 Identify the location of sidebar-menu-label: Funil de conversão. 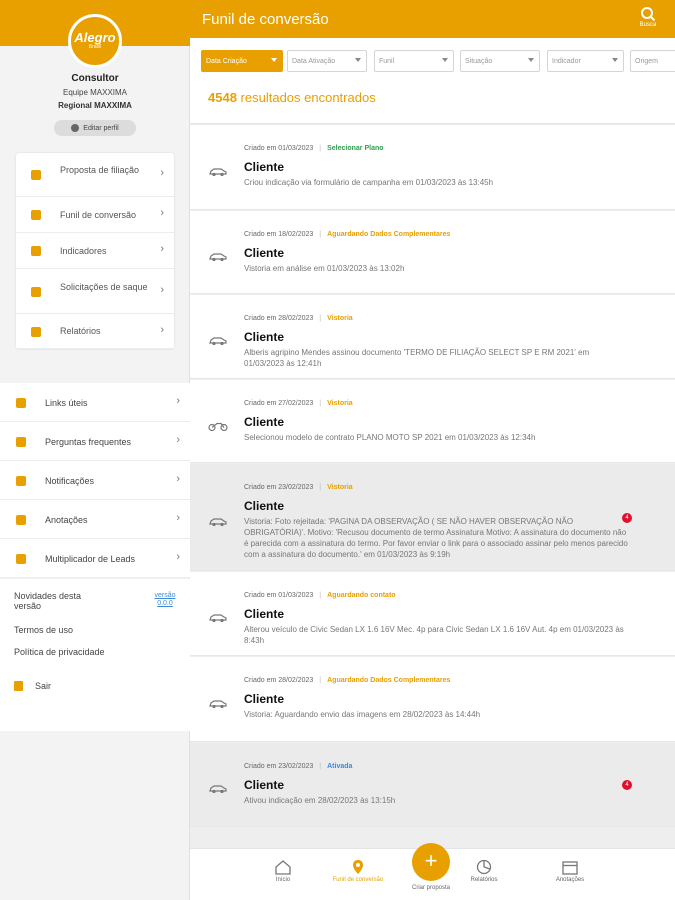
(98, 214).